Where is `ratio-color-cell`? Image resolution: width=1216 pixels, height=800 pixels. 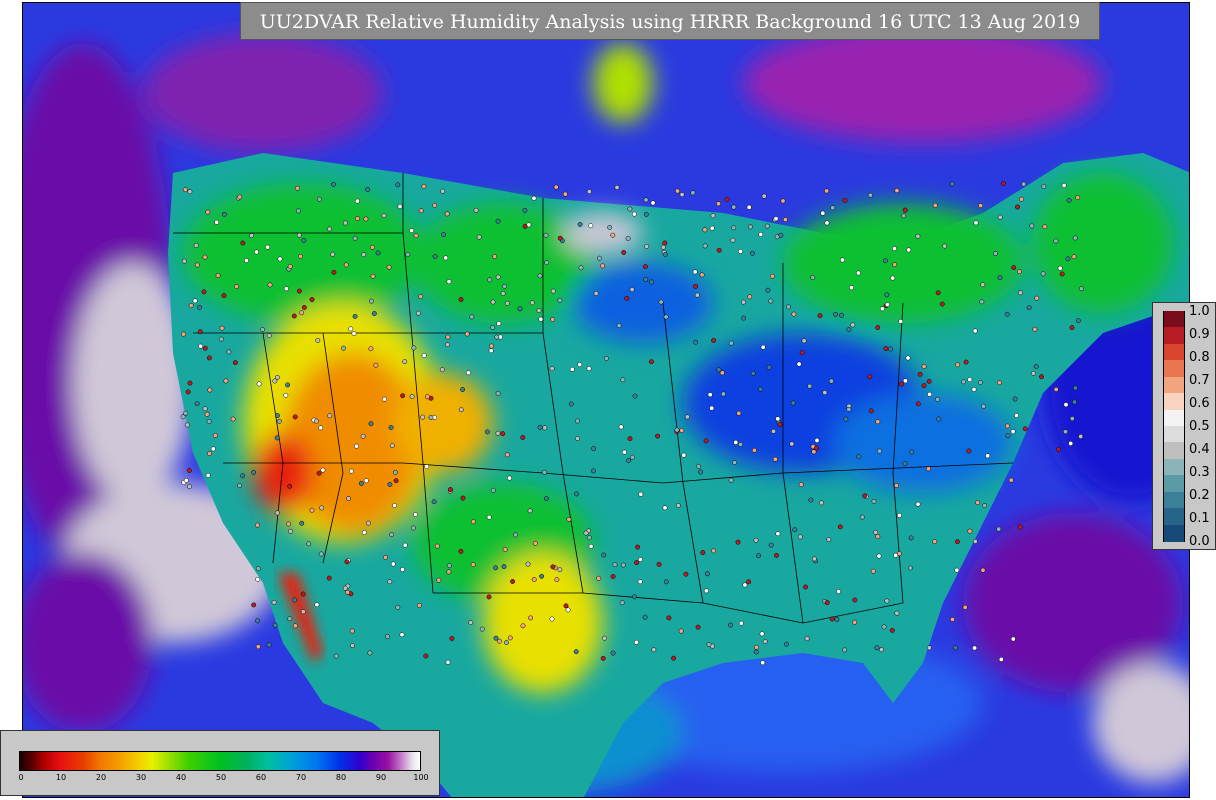
ratio-color-cell is located at coordinates (1174, 467).